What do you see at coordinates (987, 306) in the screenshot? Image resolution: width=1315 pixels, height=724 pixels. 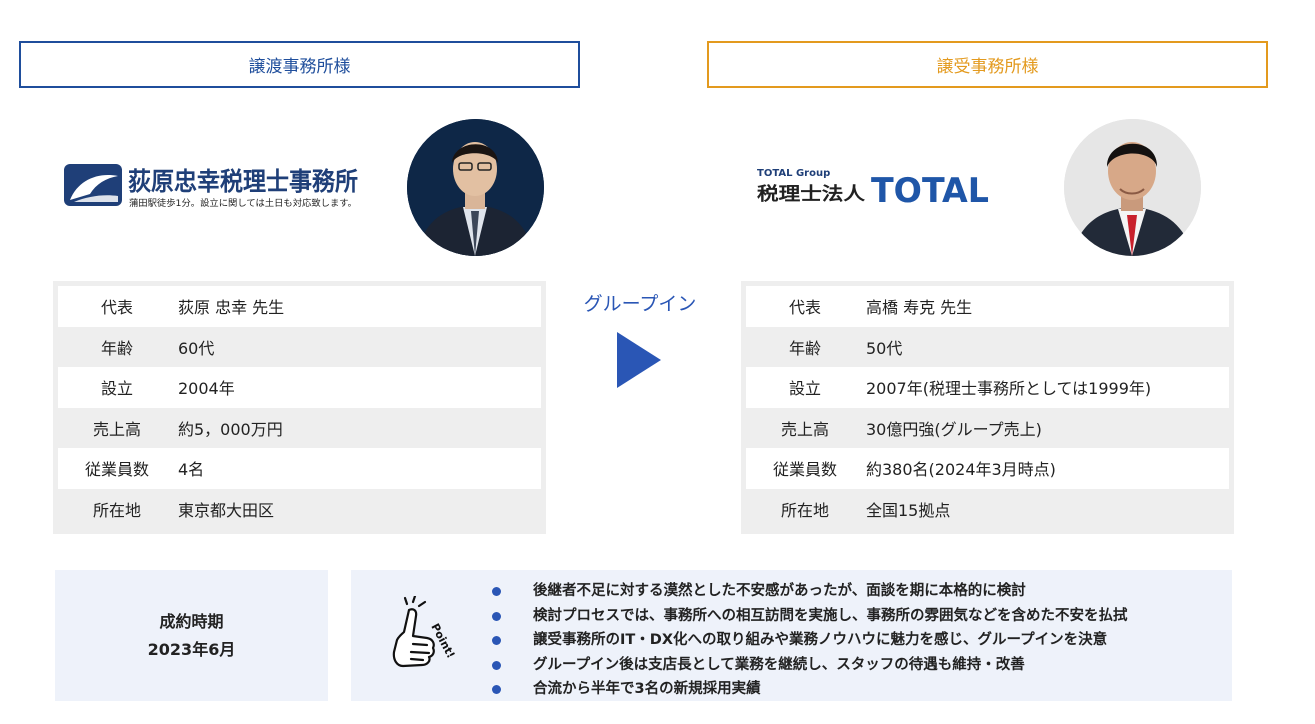 I see `table-row: 代表 高橋 寿克 先生` at bounding box center [987, 306].